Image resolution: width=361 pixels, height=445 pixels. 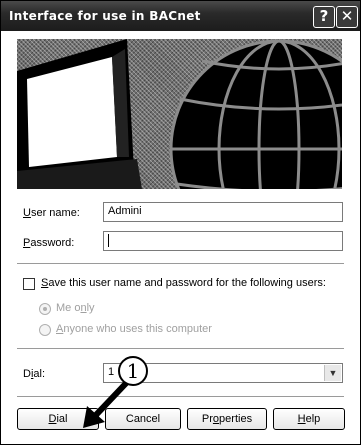 What do you see at coordinates (29, 284) in the screenshot?
I see `save-credentials-checkbox` at bounding box center [29, 284].